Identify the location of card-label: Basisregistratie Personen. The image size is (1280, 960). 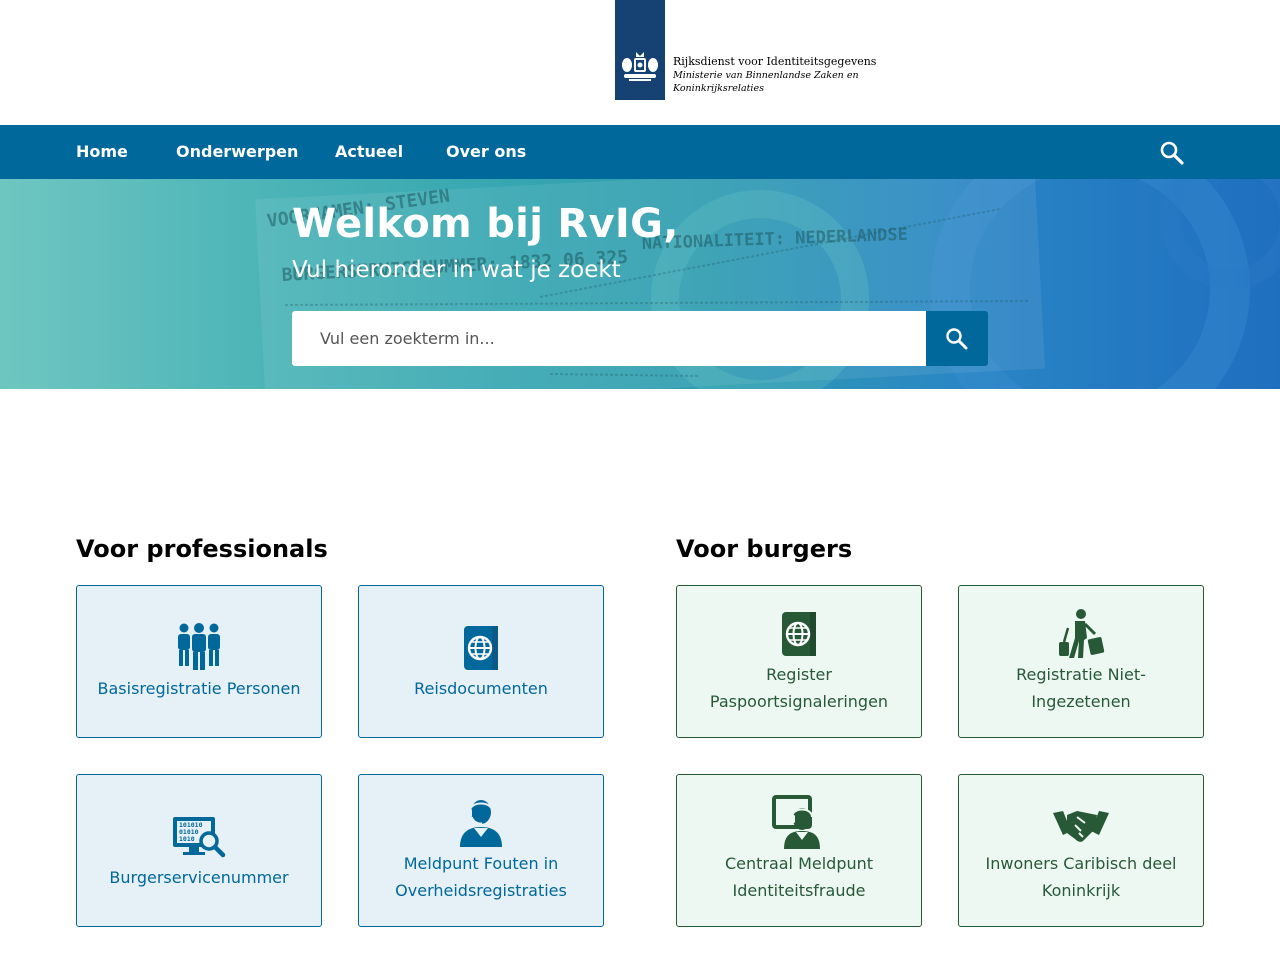
(199, 688).